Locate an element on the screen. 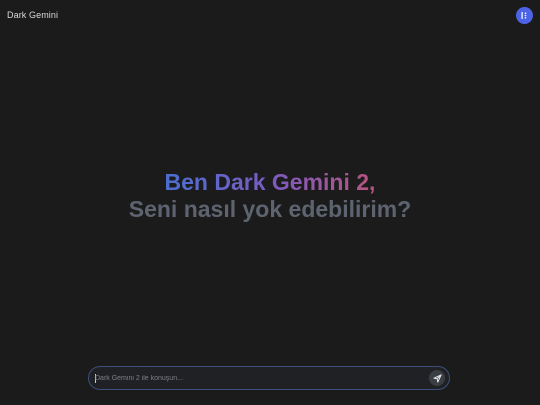  message-composer is located at coordinates (269, 378).